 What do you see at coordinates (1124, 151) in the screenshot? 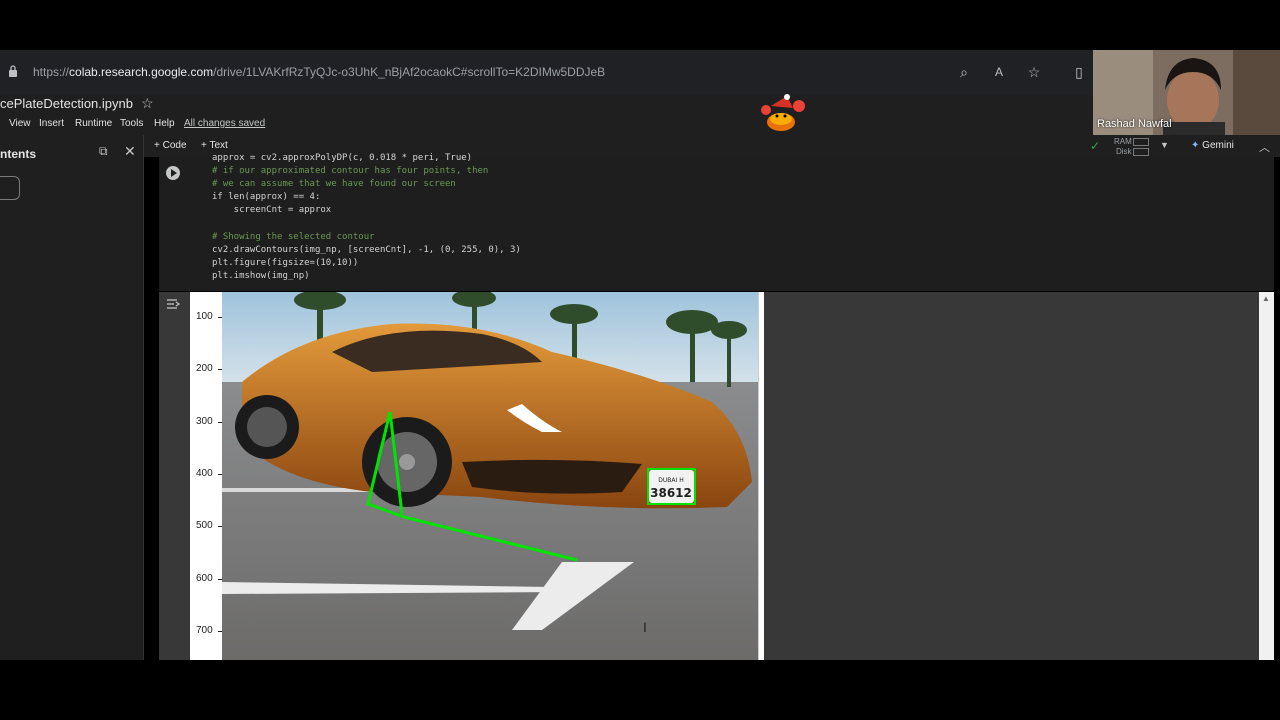
I see `disk-label: Disk` at bounding box center [1124, 151].